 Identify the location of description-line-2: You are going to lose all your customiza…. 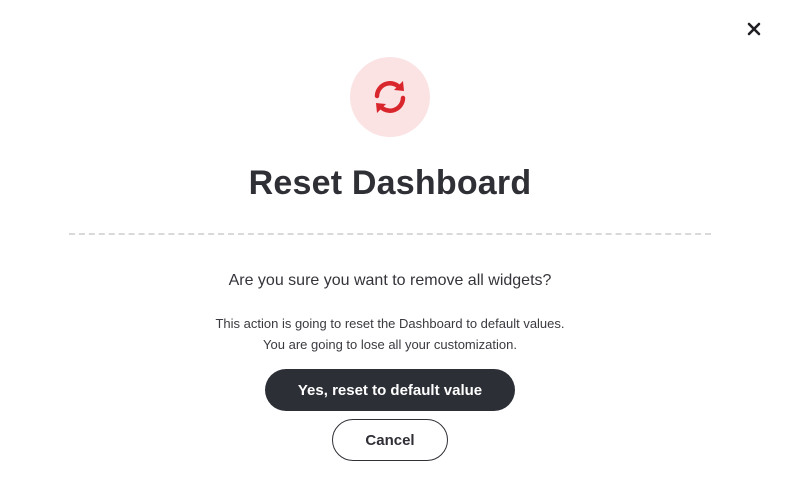
(390, 344).